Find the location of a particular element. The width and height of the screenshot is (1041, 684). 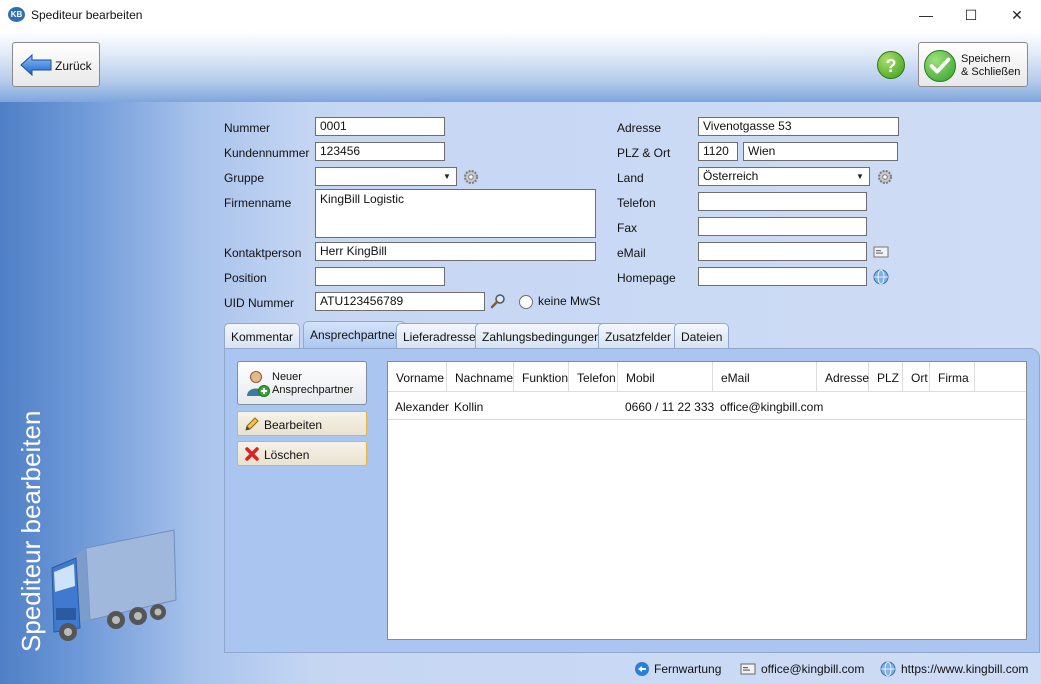

cell-telefon is located at coordinates (572, 406).